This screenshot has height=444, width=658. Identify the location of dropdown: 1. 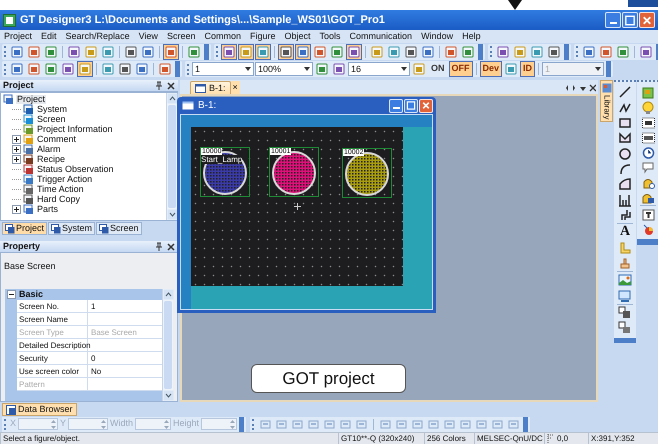
(223, 69).